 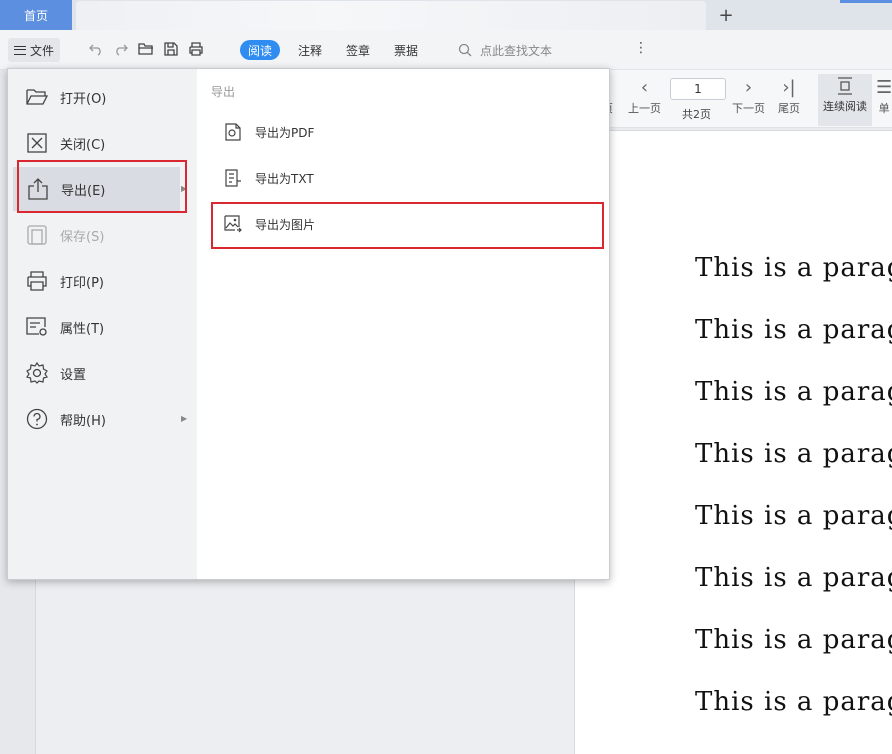 What do you see at coordinates (748, 87) in the screenshot?
I see `chevron-right-icon: ›` at bounding box center [748, 87].